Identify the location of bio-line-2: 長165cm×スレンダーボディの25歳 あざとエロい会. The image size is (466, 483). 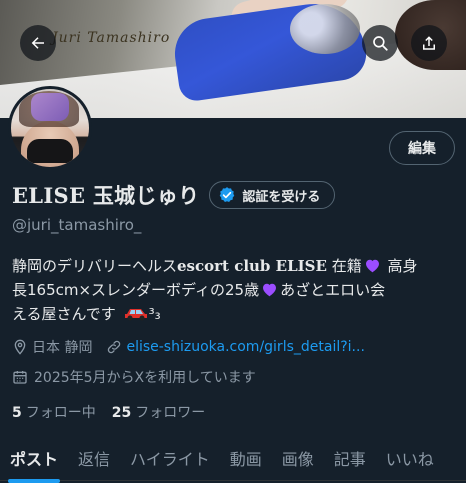
(235, 290).